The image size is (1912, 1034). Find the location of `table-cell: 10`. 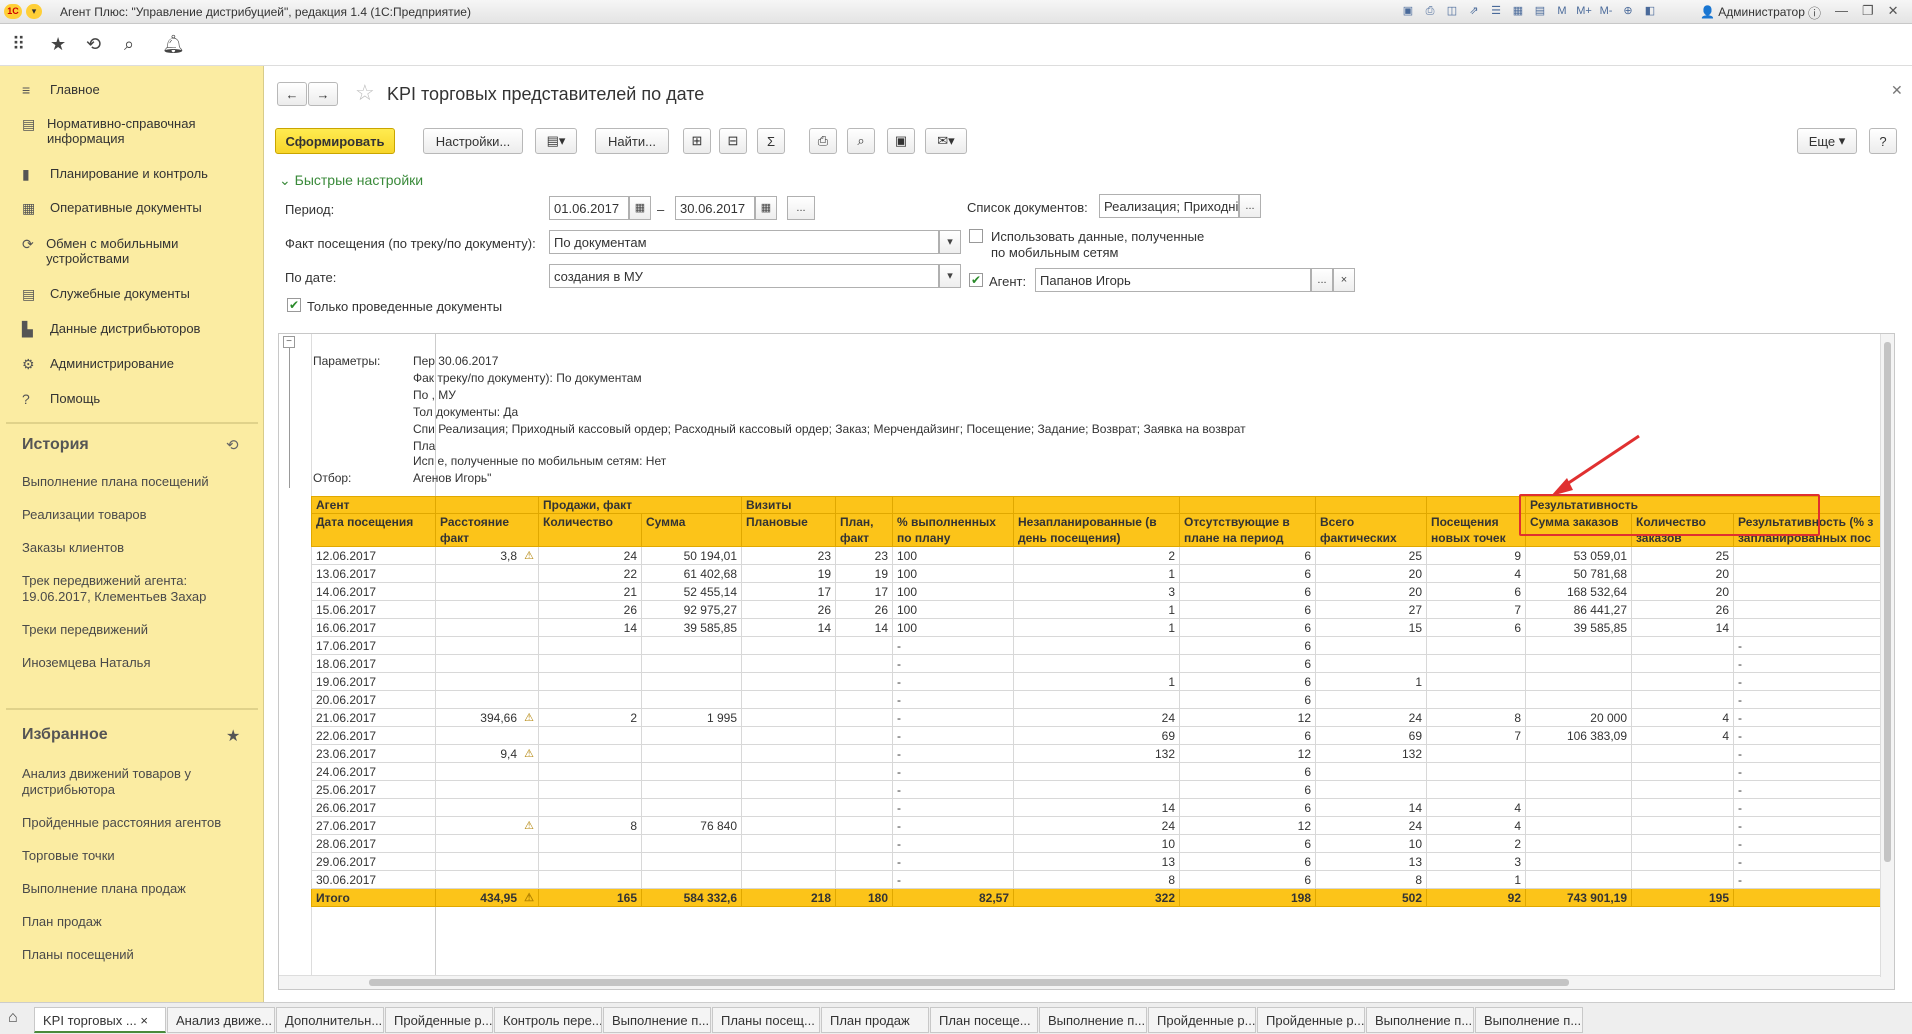

table-cell: 10 is located at coordinates (1096, 843).